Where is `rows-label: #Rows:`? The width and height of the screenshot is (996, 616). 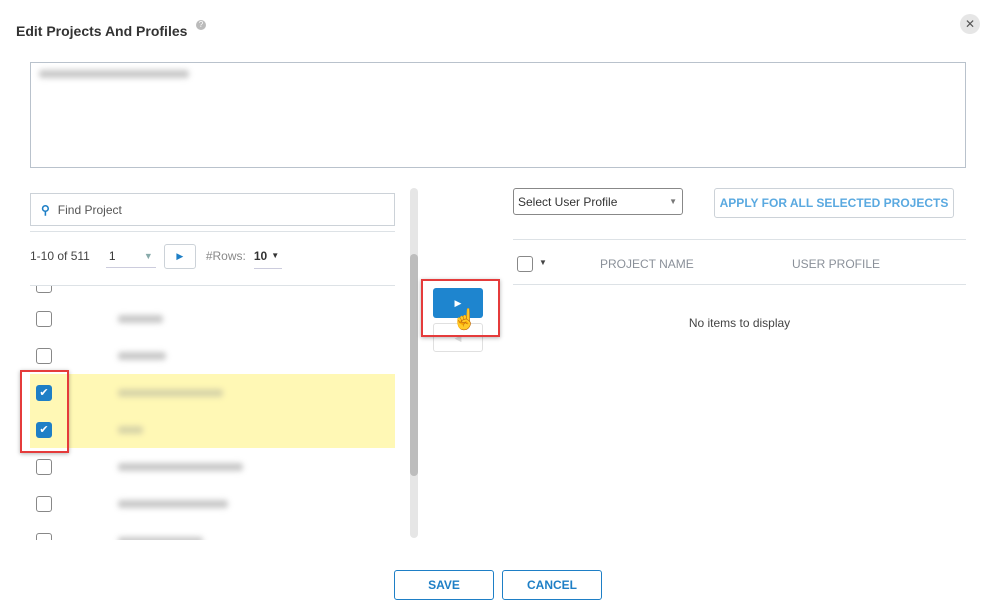
rows-label: #Rows: is located at coordinates (225, 256).